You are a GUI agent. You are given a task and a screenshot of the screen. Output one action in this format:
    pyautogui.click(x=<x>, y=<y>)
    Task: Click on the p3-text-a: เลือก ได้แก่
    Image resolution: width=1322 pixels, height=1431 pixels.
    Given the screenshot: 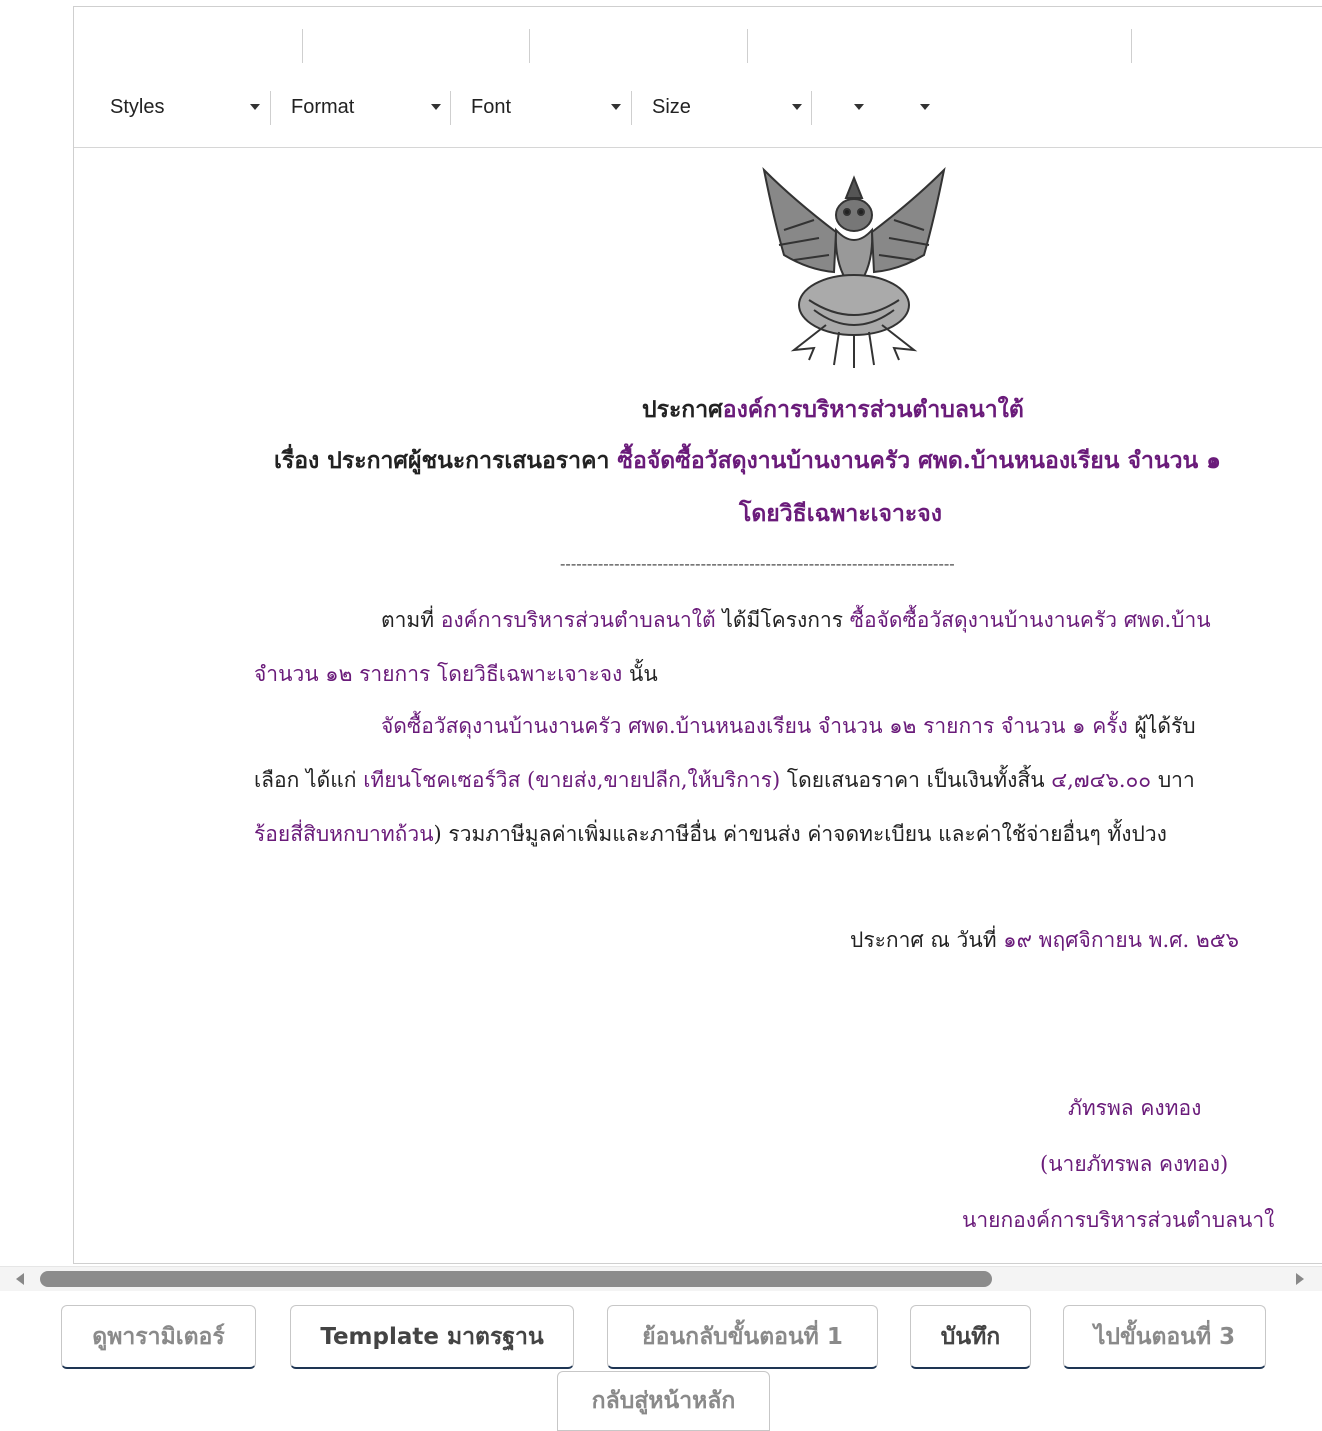 What is the action you would take?
    pyautogui.click(x=309, y=780)
    